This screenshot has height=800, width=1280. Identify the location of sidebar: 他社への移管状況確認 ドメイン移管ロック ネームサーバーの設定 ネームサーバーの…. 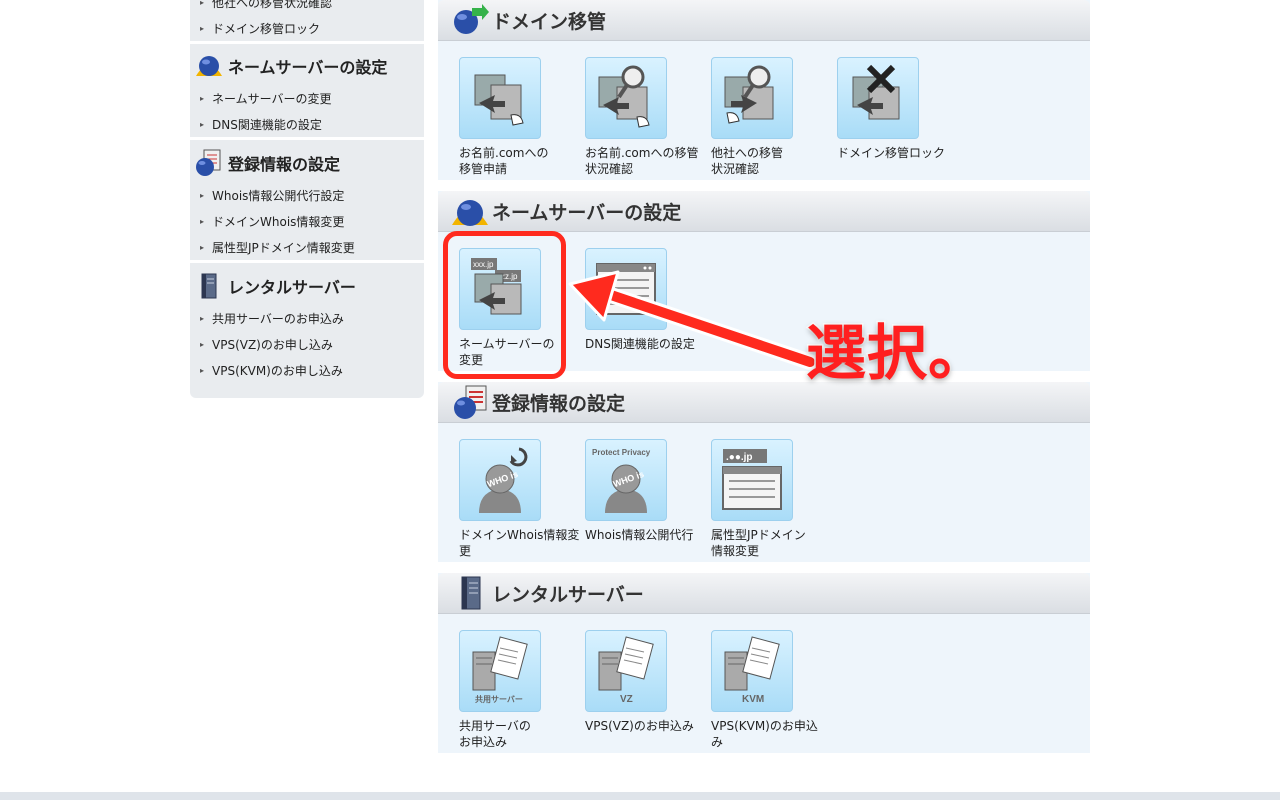
(307, 199).